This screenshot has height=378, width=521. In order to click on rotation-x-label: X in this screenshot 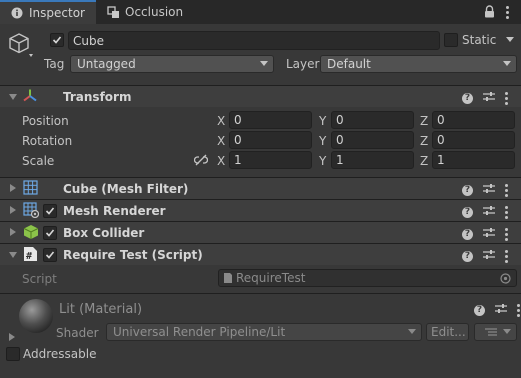, I will do `click(221, 141)`.